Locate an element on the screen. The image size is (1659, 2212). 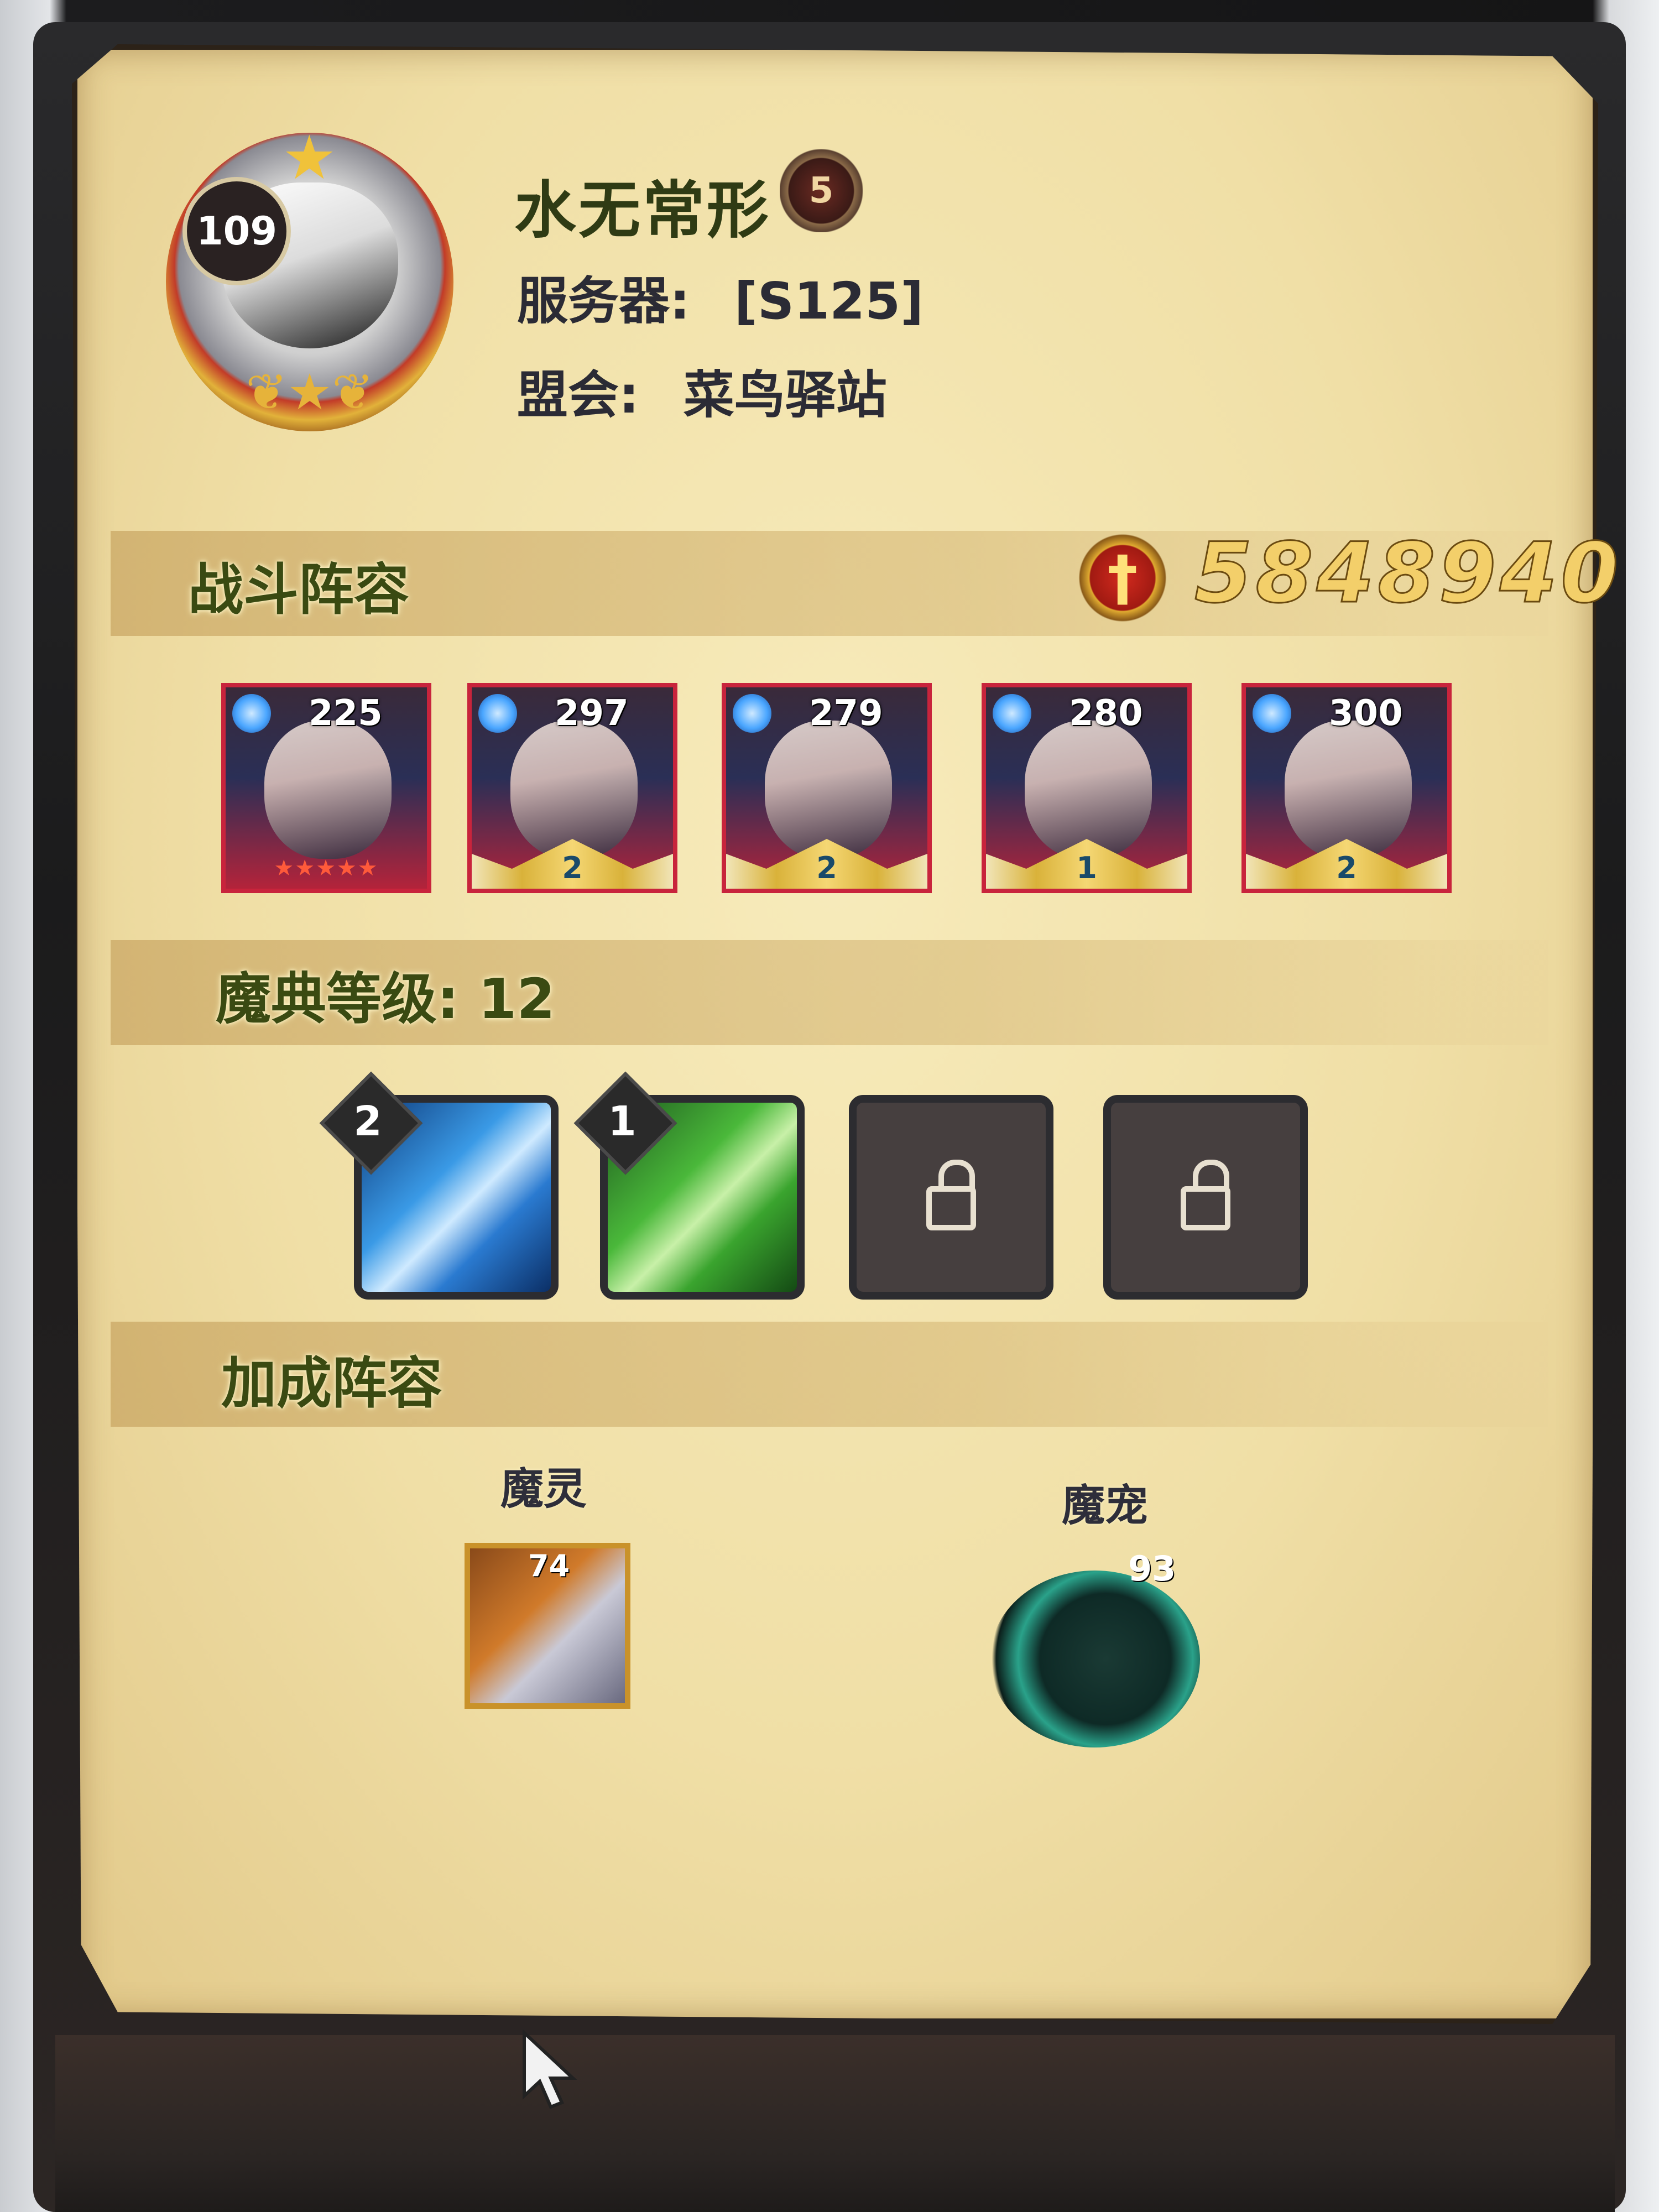
hero-stars: ★★★★★ is located at coordinates (327, 868).